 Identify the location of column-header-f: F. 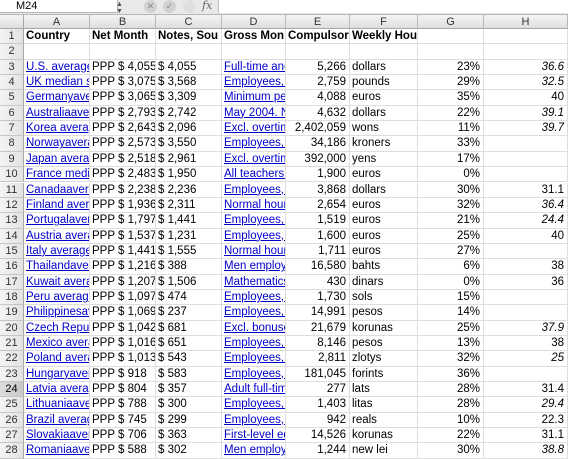
(384, 22).